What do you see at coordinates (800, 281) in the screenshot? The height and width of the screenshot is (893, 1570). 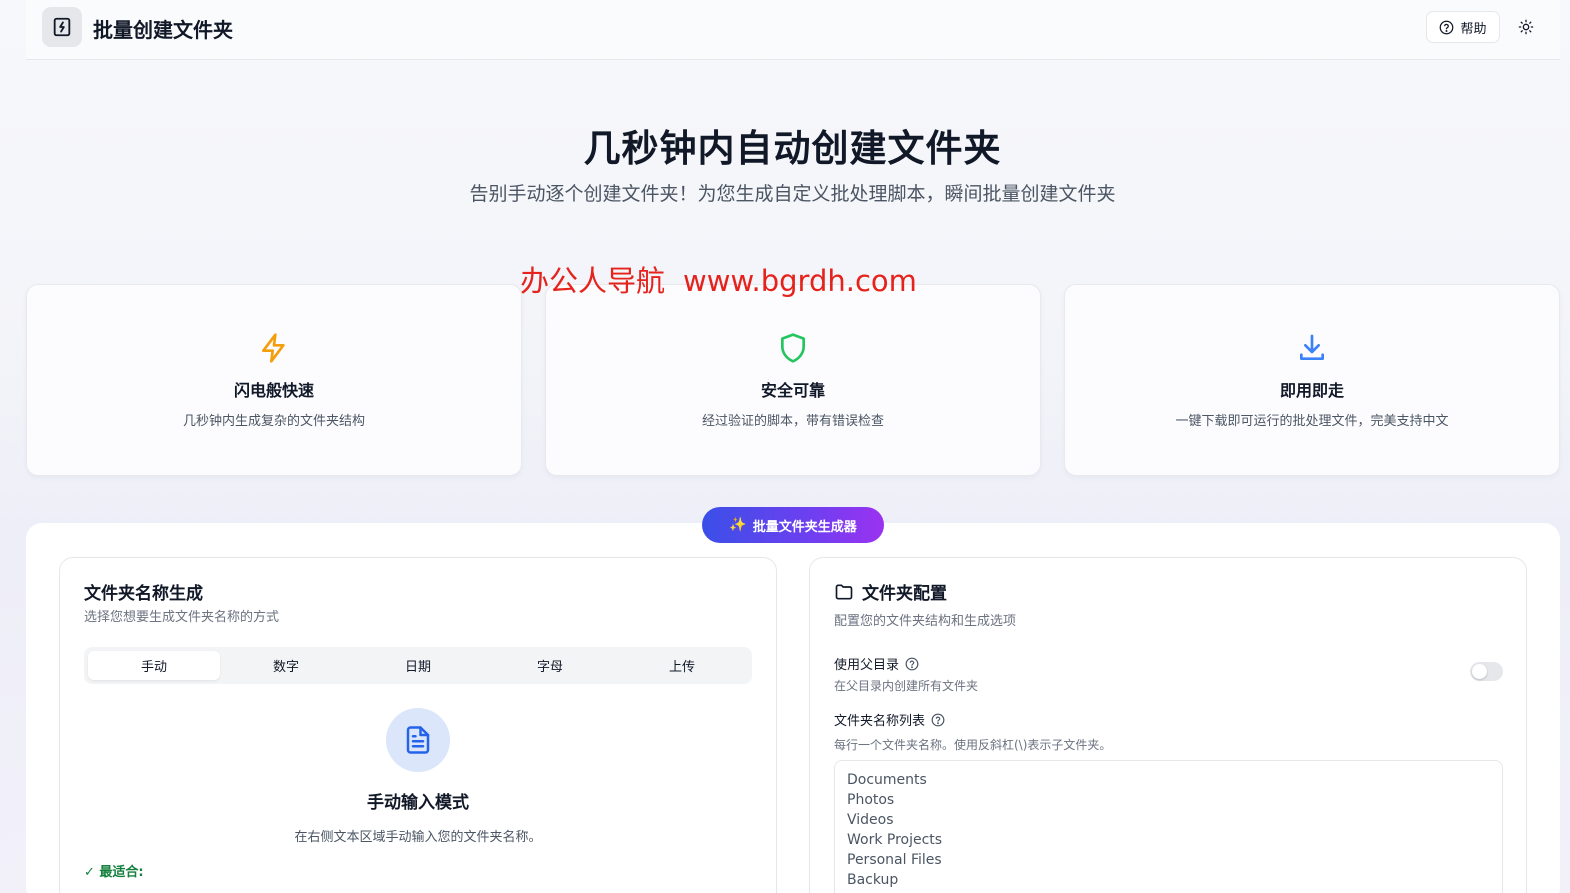 I see `watermark-url: www.bgrdh.com` at bounding box center [800, 281].